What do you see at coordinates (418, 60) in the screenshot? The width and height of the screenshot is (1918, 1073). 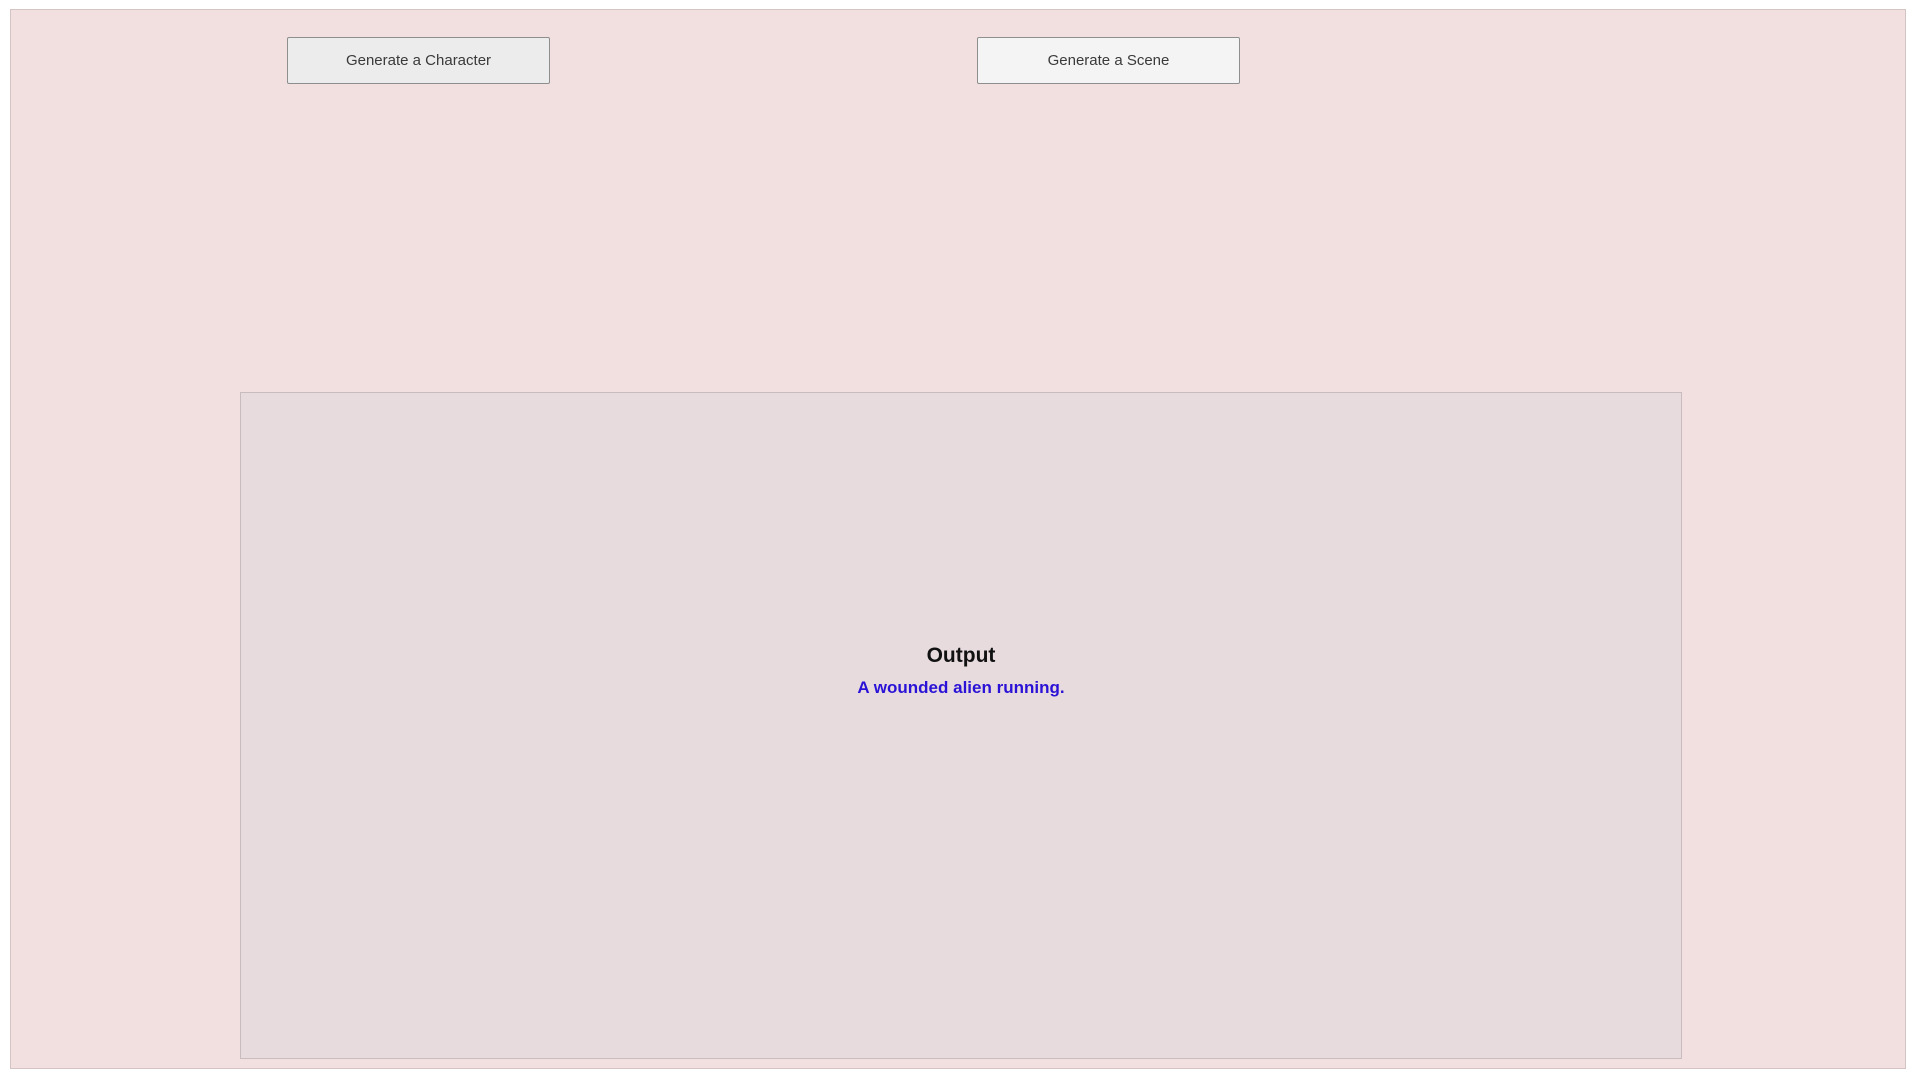 I see `generate-character-button: Generate a Character` at bounding box center [418, 60].